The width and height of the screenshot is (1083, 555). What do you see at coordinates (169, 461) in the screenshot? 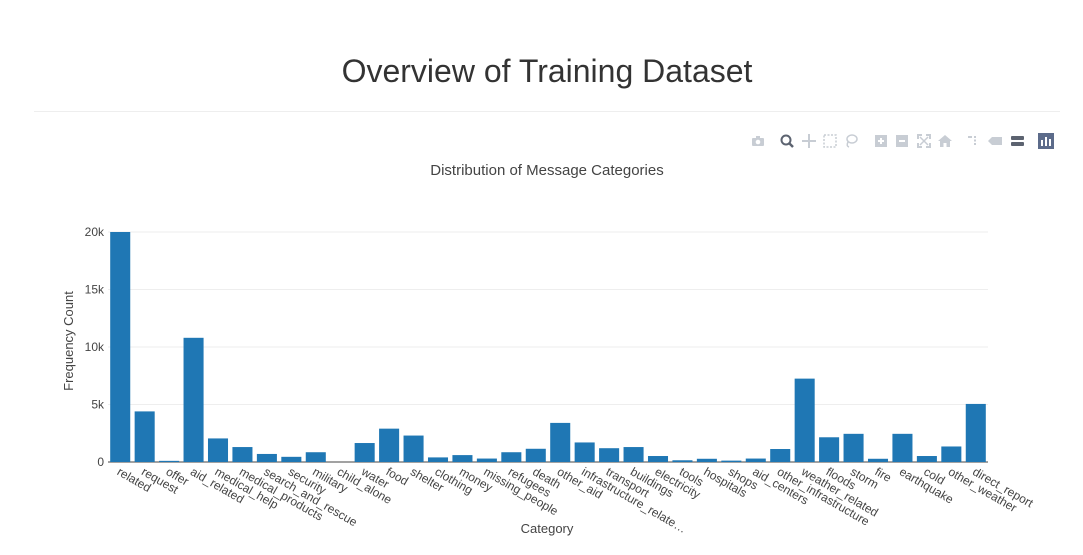
I see `bar-offer` at bounding box center [169, 461].